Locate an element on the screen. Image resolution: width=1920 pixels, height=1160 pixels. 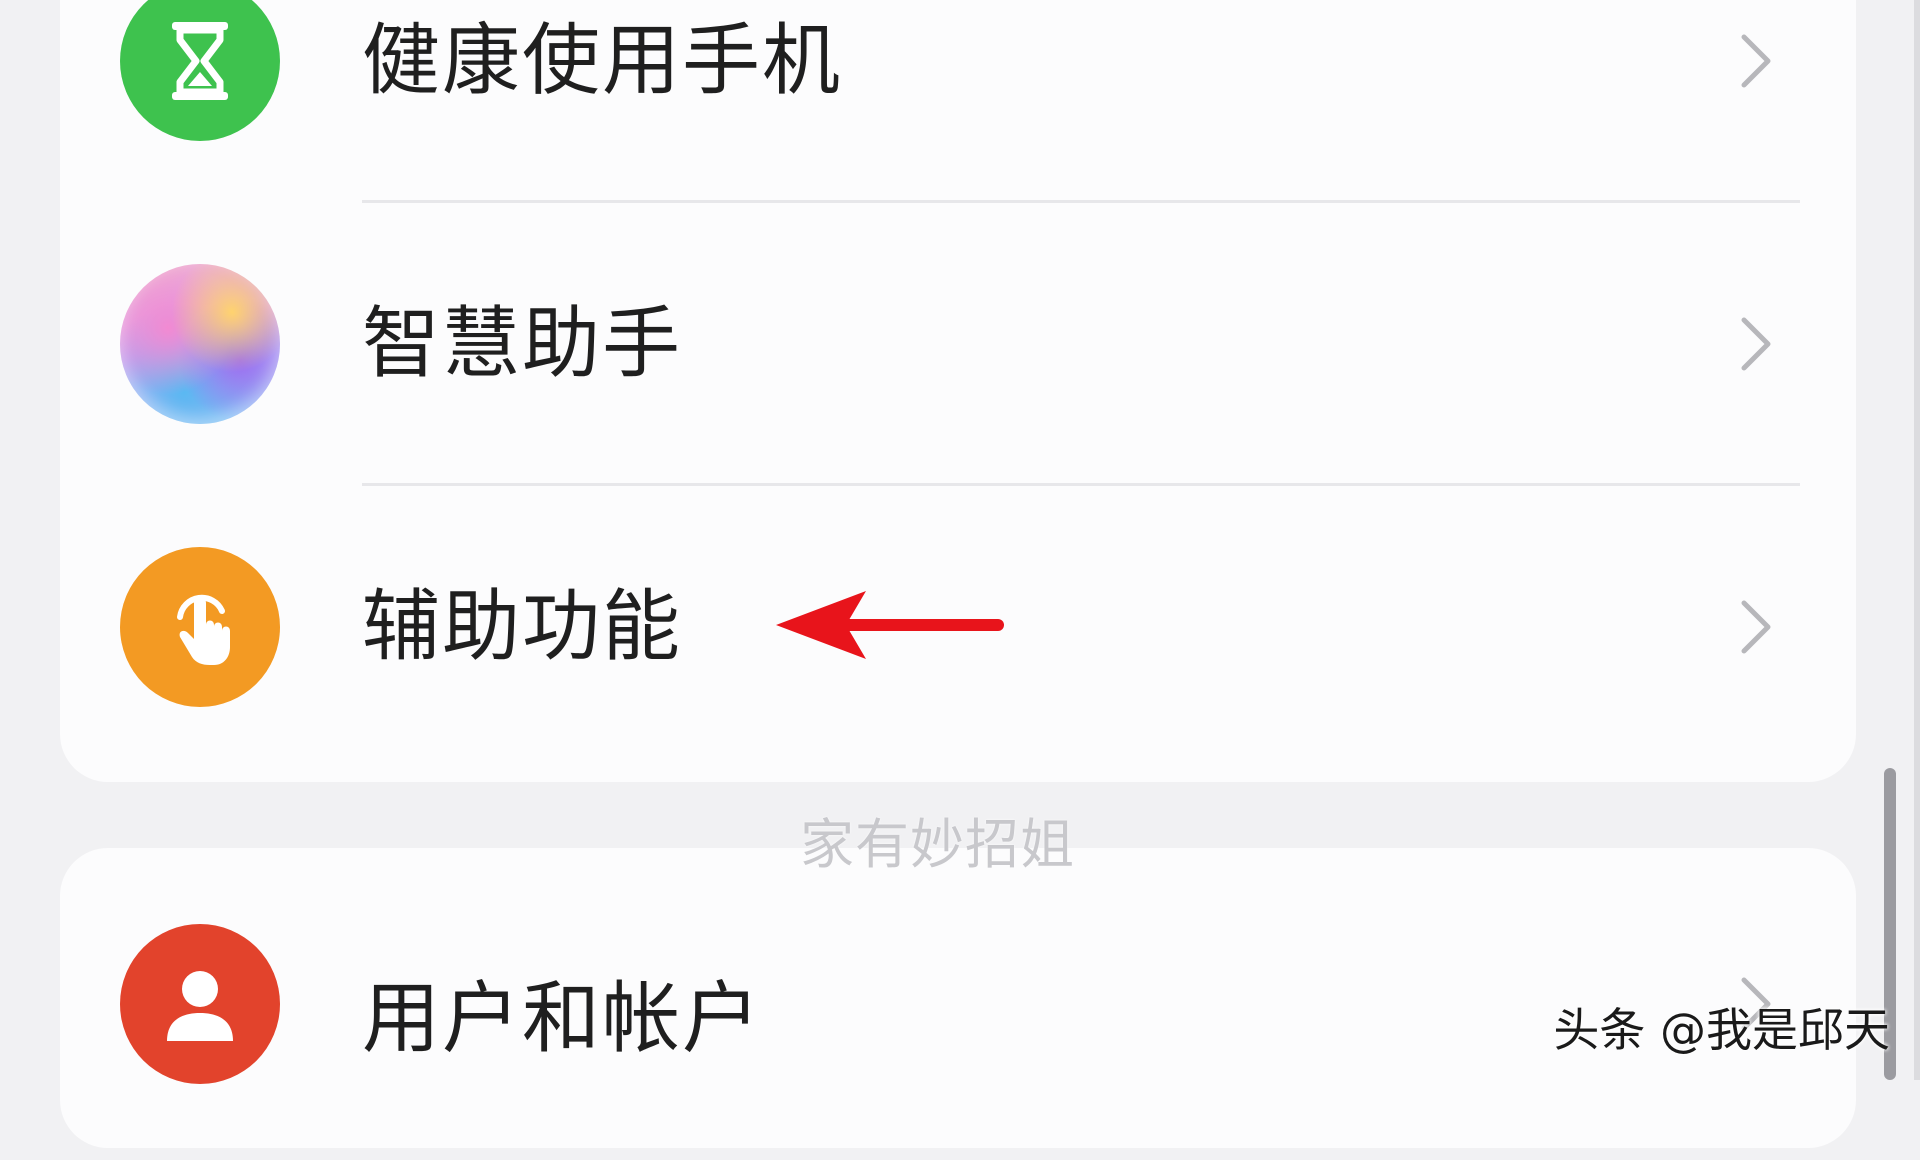
settings-item-label: 健康使用手机 is located at coordinates (602, 61).